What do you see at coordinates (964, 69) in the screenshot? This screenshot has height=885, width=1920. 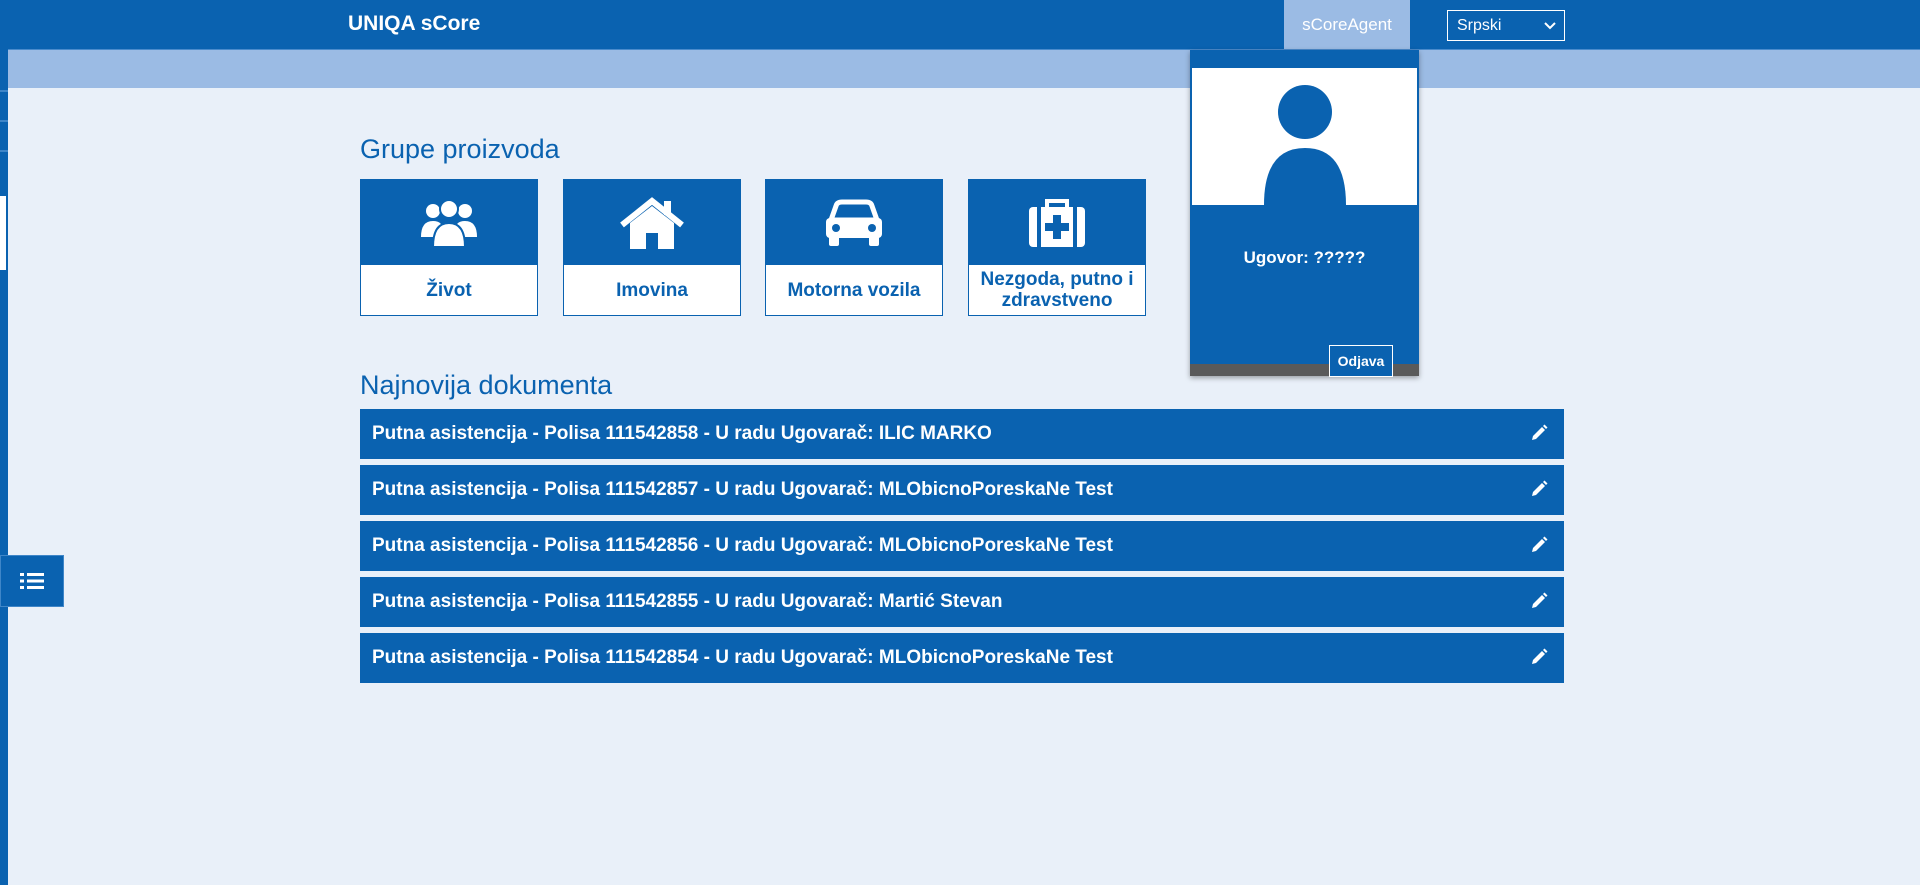 I see `sub-header-bar` at bounding box center [964, 69].